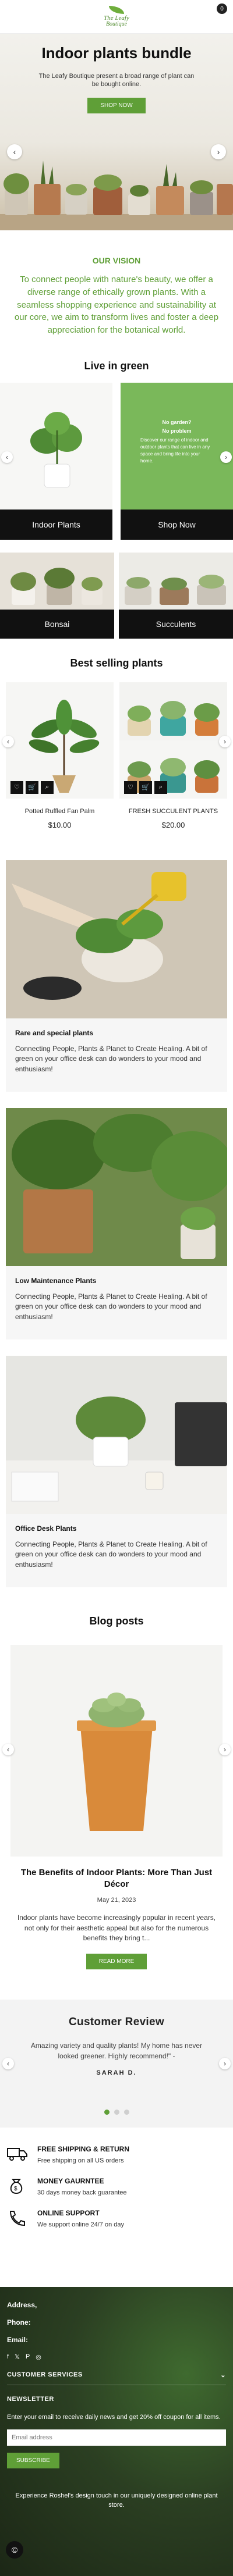 This screenshot has height=2576, width=233. Describe the element at coordinates (7, 457) in the screenshot. I see `live-prev-arrow: ‹` at that location.